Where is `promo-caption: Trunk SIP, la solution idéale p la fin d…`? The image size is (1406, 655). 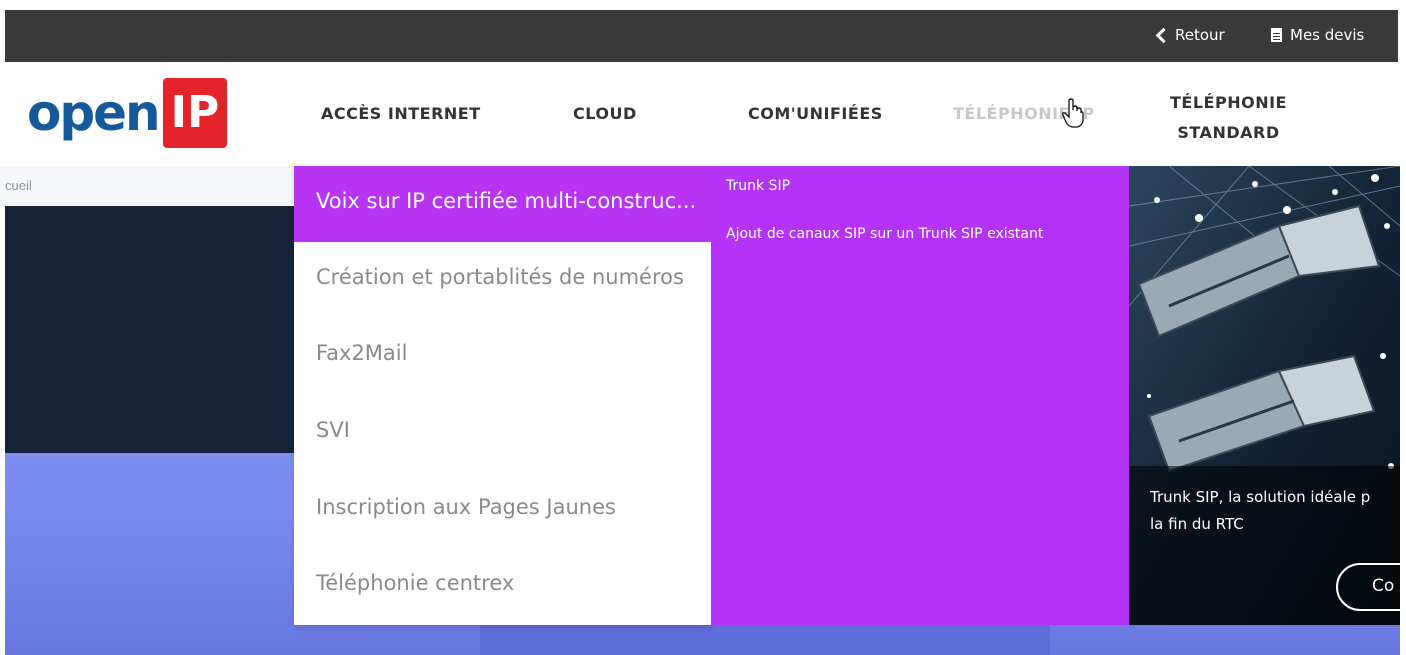 promo-caption: Trunk SIP, la solution idéale p la fin d… is located at coordinates (1260, 511).